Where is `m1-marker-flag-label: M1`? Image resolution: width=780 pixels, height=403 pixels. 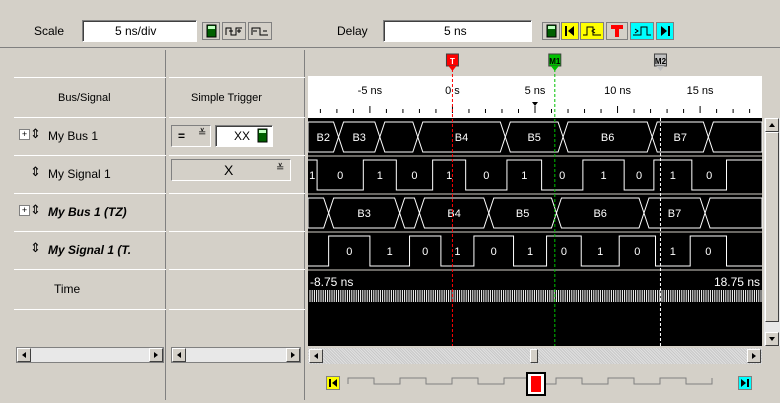
m1-marker-flag-label: M1 is located at coordinates (555, 61).